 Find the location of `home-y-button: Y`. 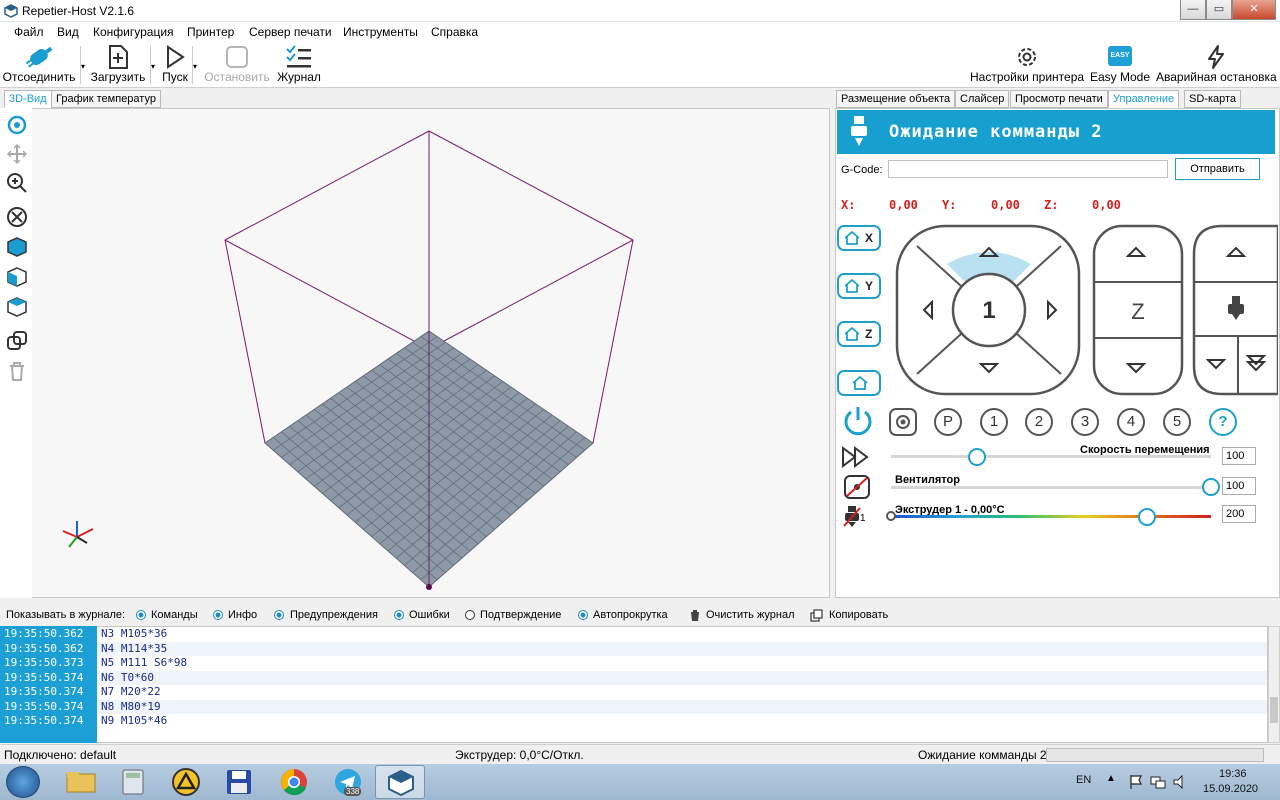

home-y-button: Y is located at coordinates (859, 286).